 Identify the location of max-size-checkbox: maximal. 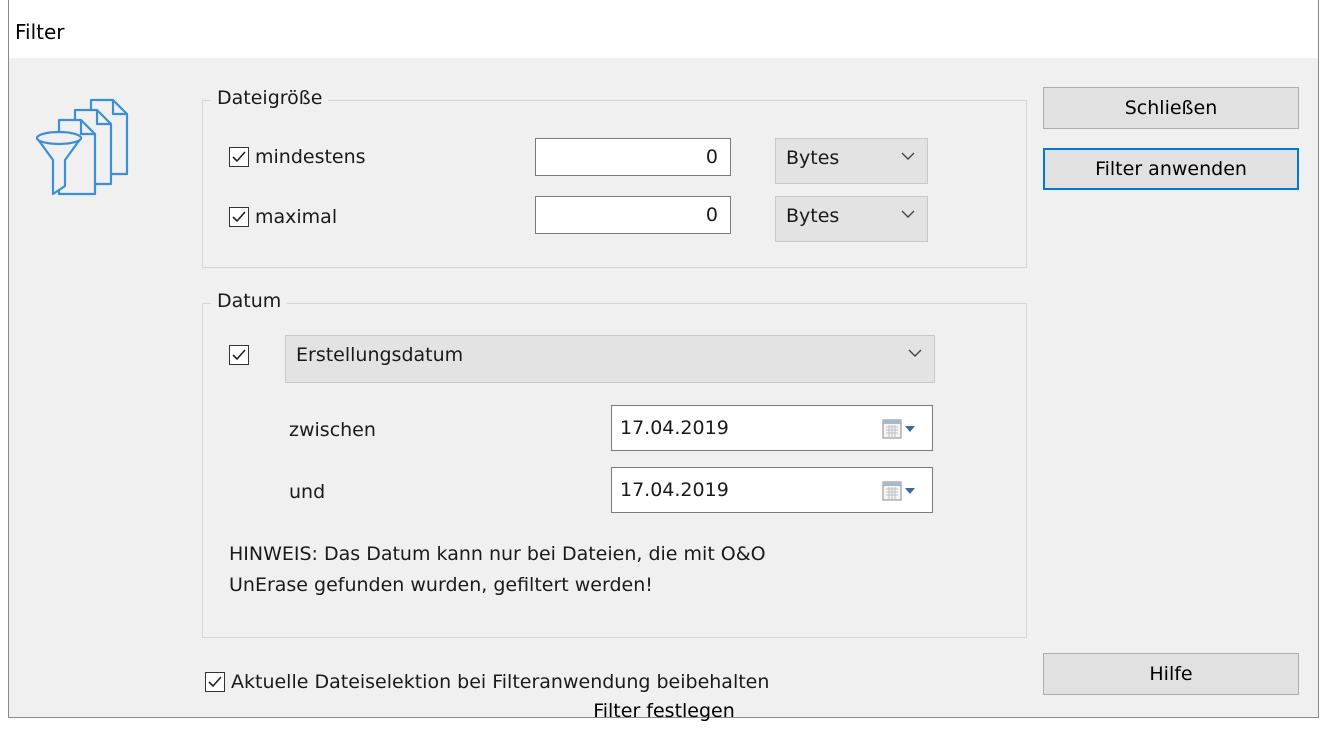
(283, 217).